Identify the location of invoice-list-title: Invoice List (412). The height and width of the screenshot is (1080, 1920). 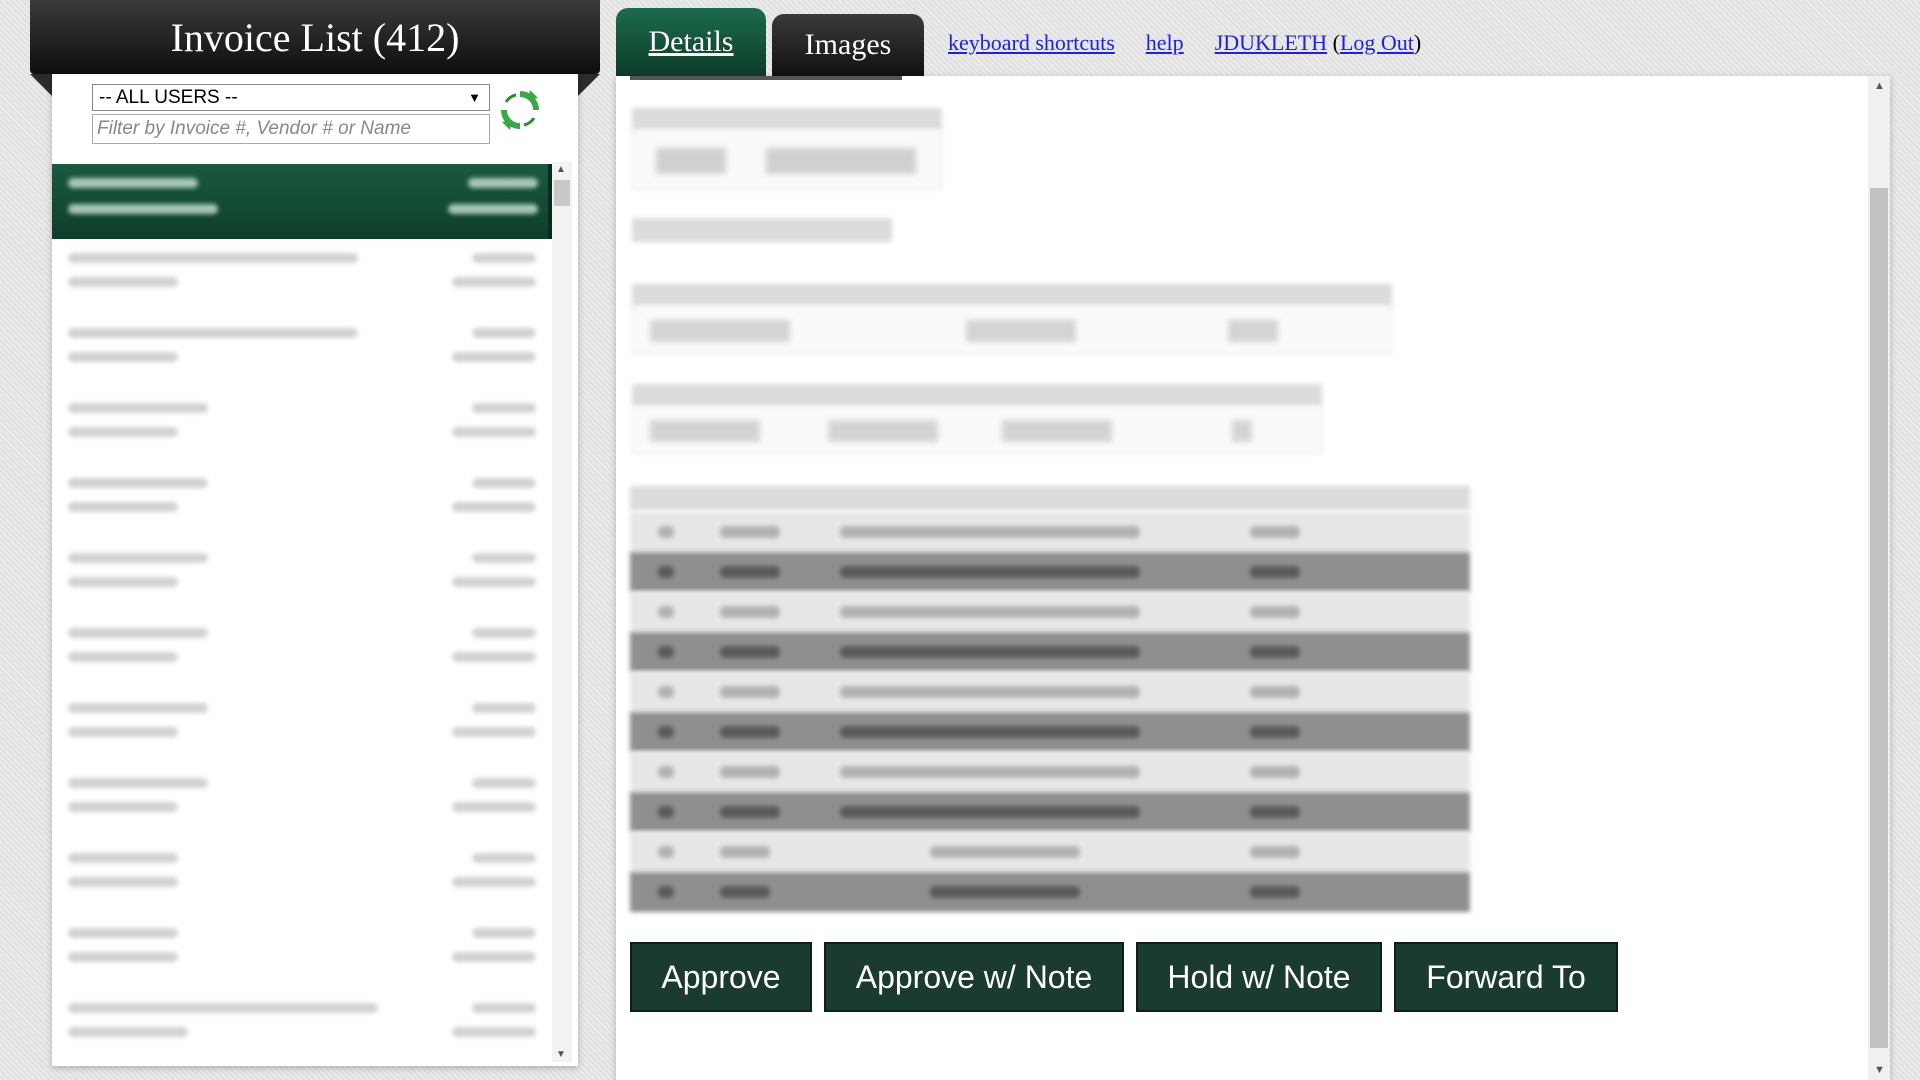
(315, 37).